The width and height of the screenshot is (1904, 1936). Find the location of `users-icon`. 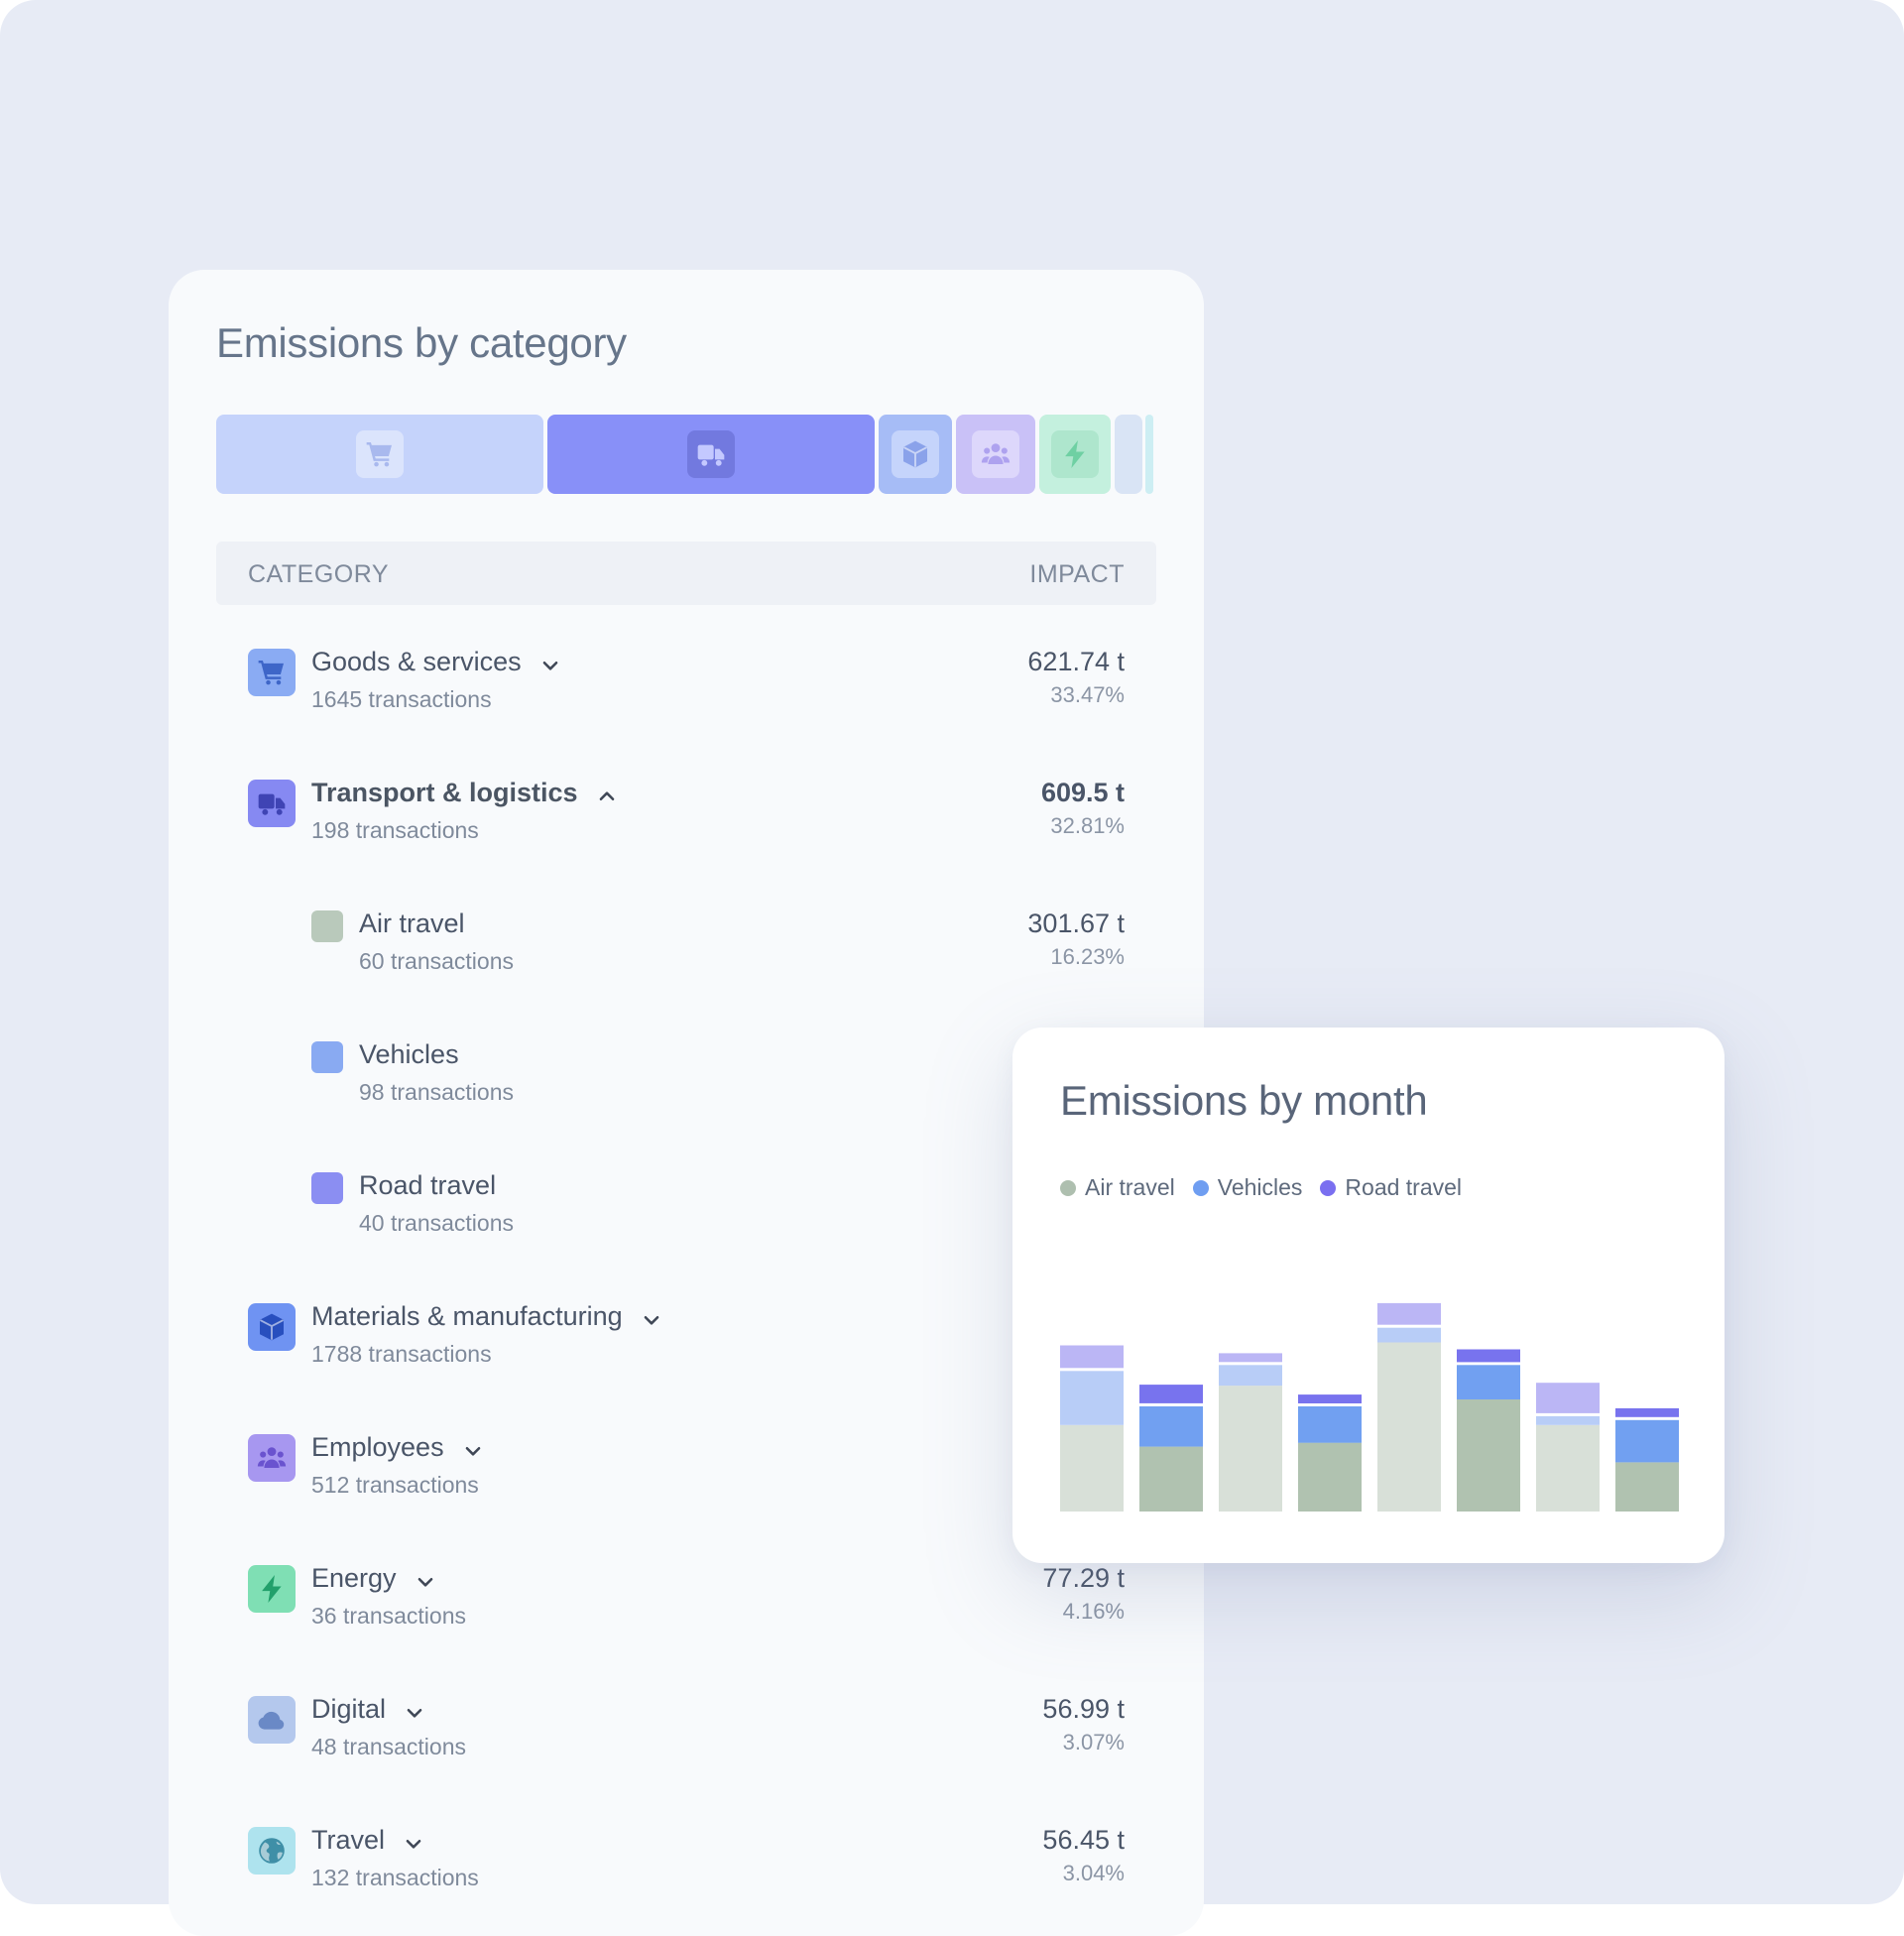

users-icon is located at coordinates (272, 1458).